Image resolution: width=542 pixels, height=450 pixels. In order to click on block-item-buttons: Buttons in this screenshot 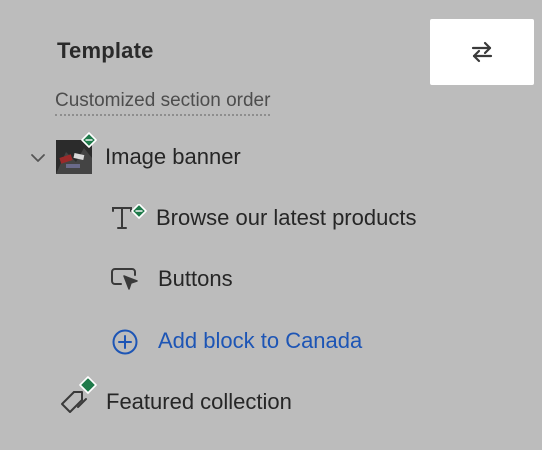, I will do `click(195, 279)`.